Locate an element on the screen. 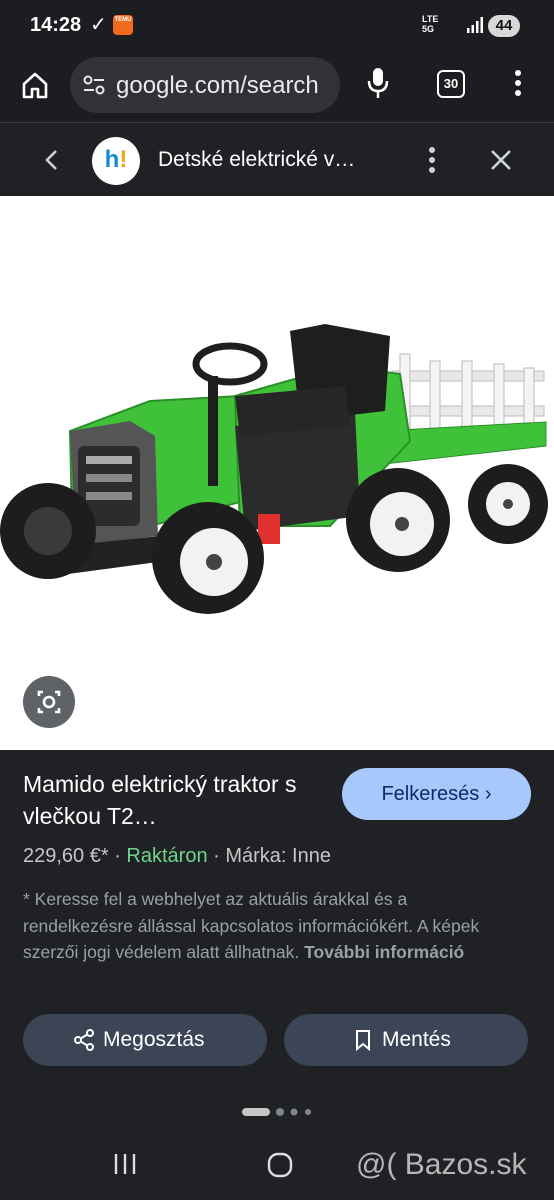 The height and width of the screenshot is (1200, 554). url-text: google.com/search is located at coordinates (217, 85).